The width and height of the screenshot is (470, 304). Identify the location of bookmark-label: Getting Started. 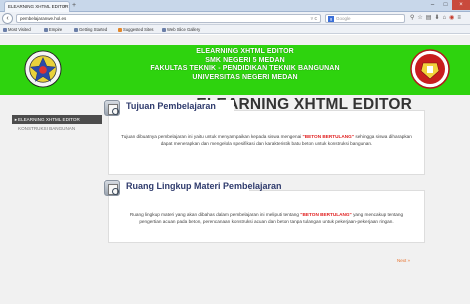
(93, 29).